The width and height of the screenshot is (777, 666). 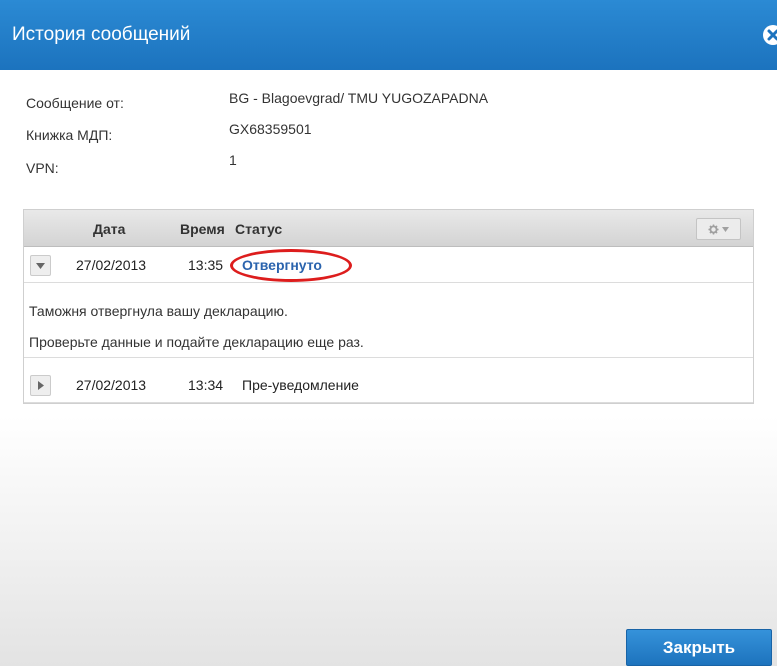 I want to click on message-from-label: Сообщение от:, so click(x=75, y=103).